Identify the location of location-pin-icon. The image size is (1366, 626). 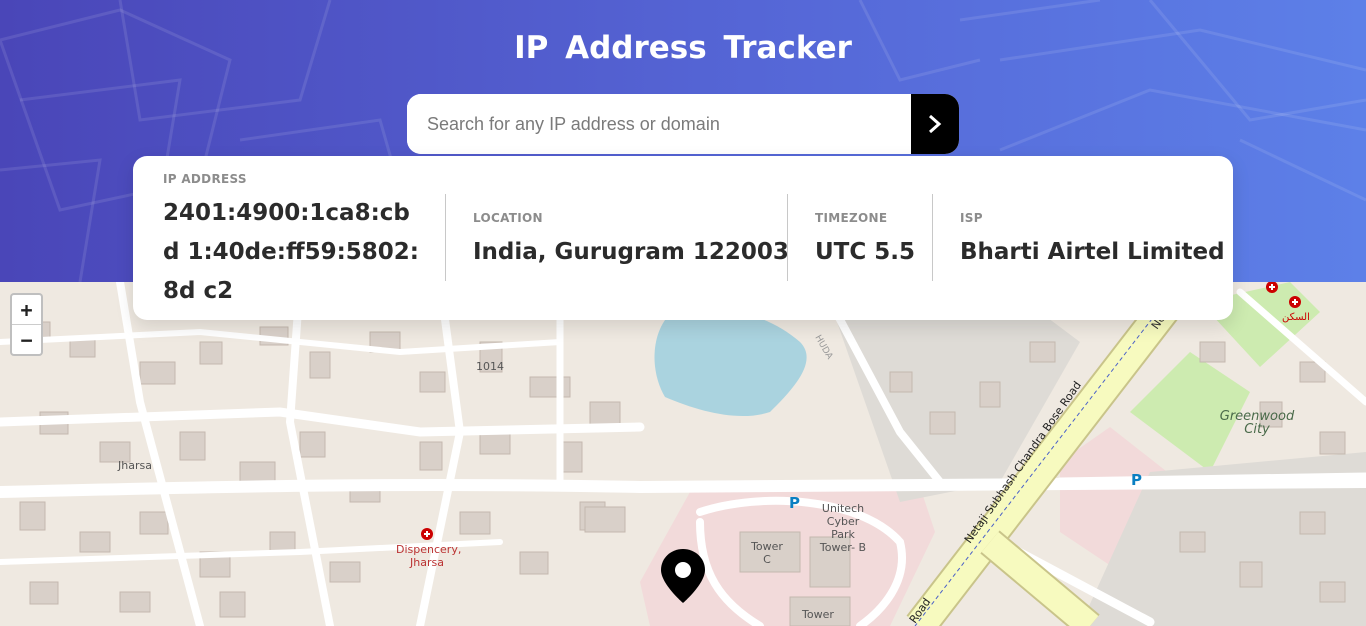
(683, 578).